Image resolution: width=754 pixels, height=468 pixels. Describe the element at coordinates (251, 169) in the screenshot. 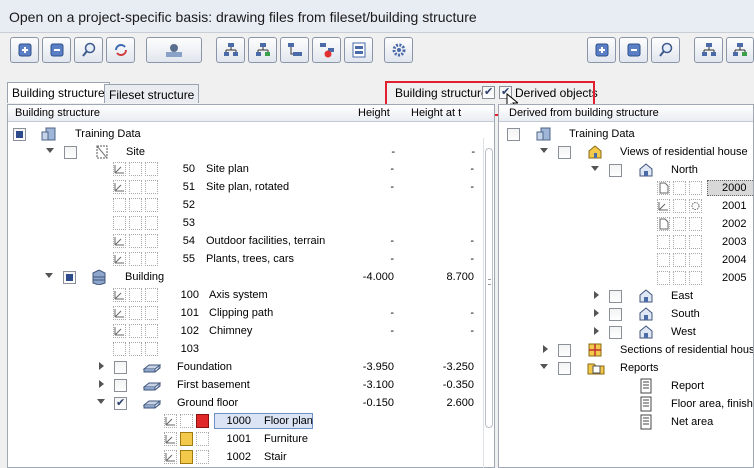

I see `tree-row: 50 Site plan - -` at that location.